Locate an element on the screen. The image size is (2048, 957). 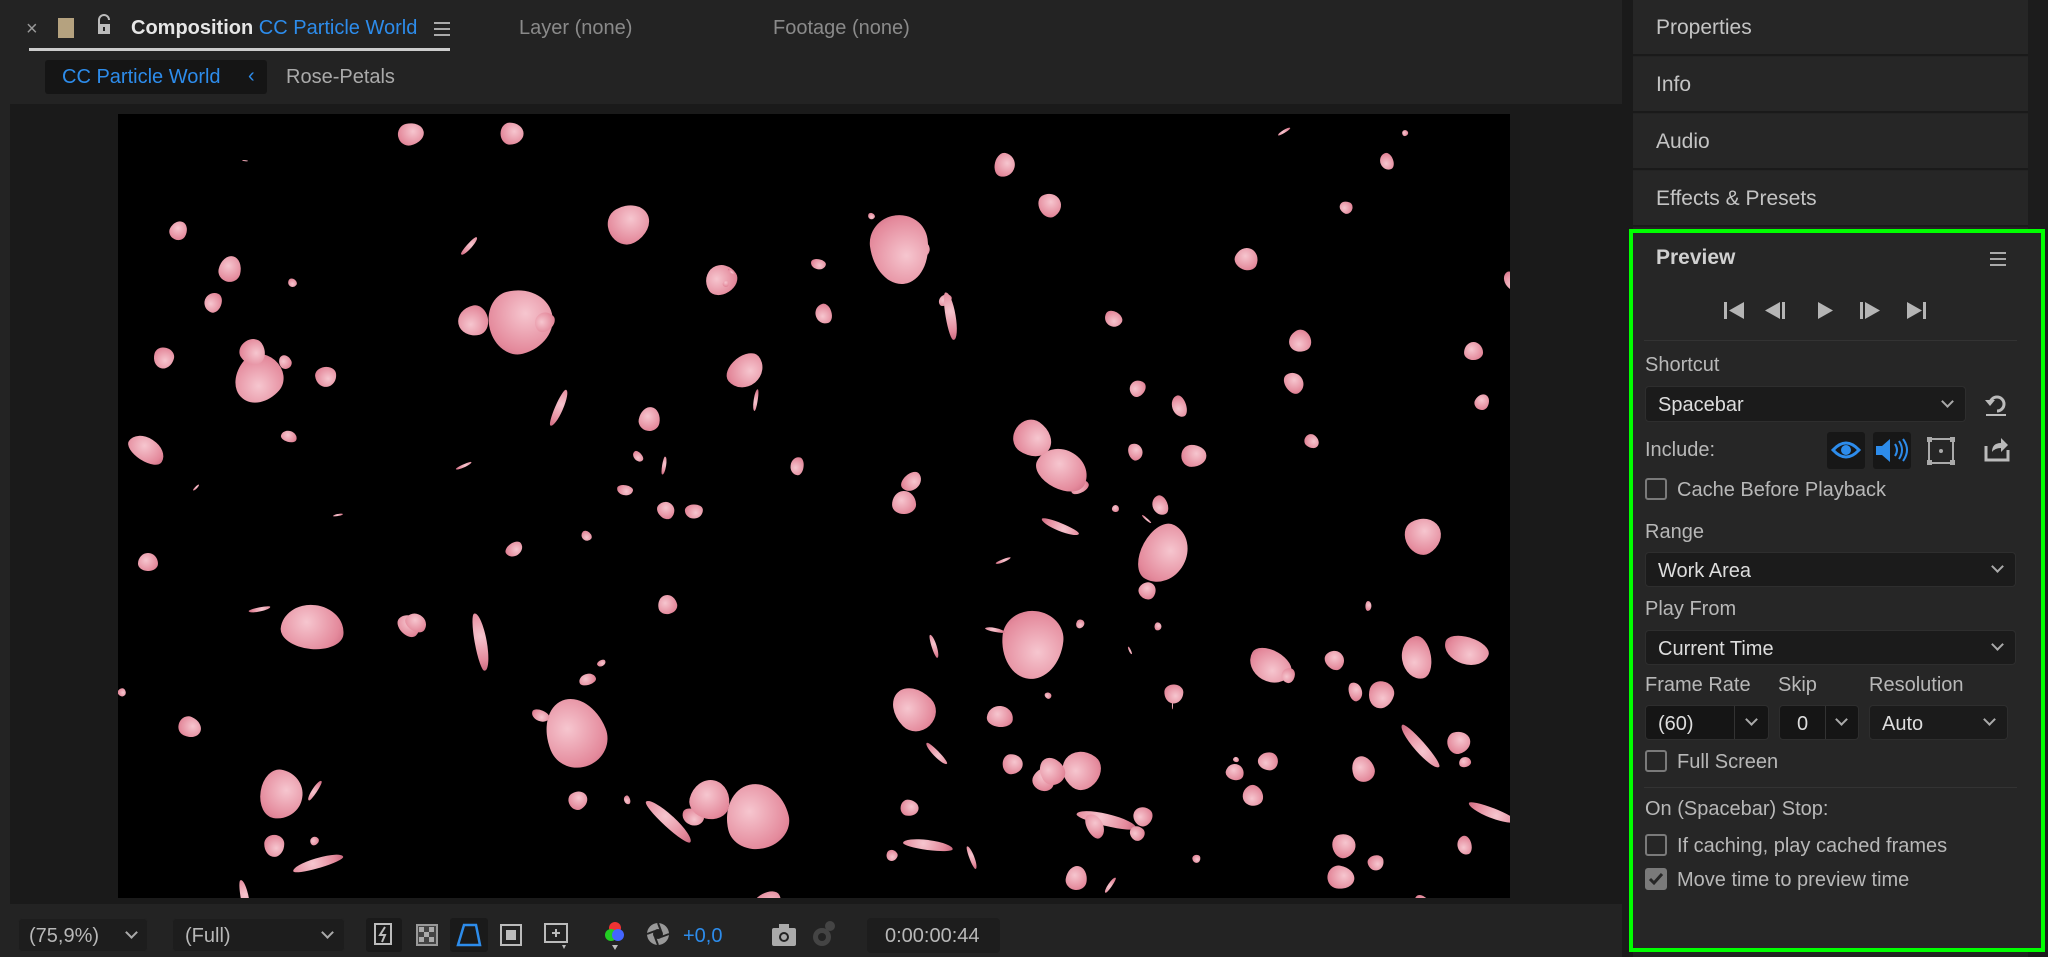
panel-info: Info is located at coordinates (1830, 85).